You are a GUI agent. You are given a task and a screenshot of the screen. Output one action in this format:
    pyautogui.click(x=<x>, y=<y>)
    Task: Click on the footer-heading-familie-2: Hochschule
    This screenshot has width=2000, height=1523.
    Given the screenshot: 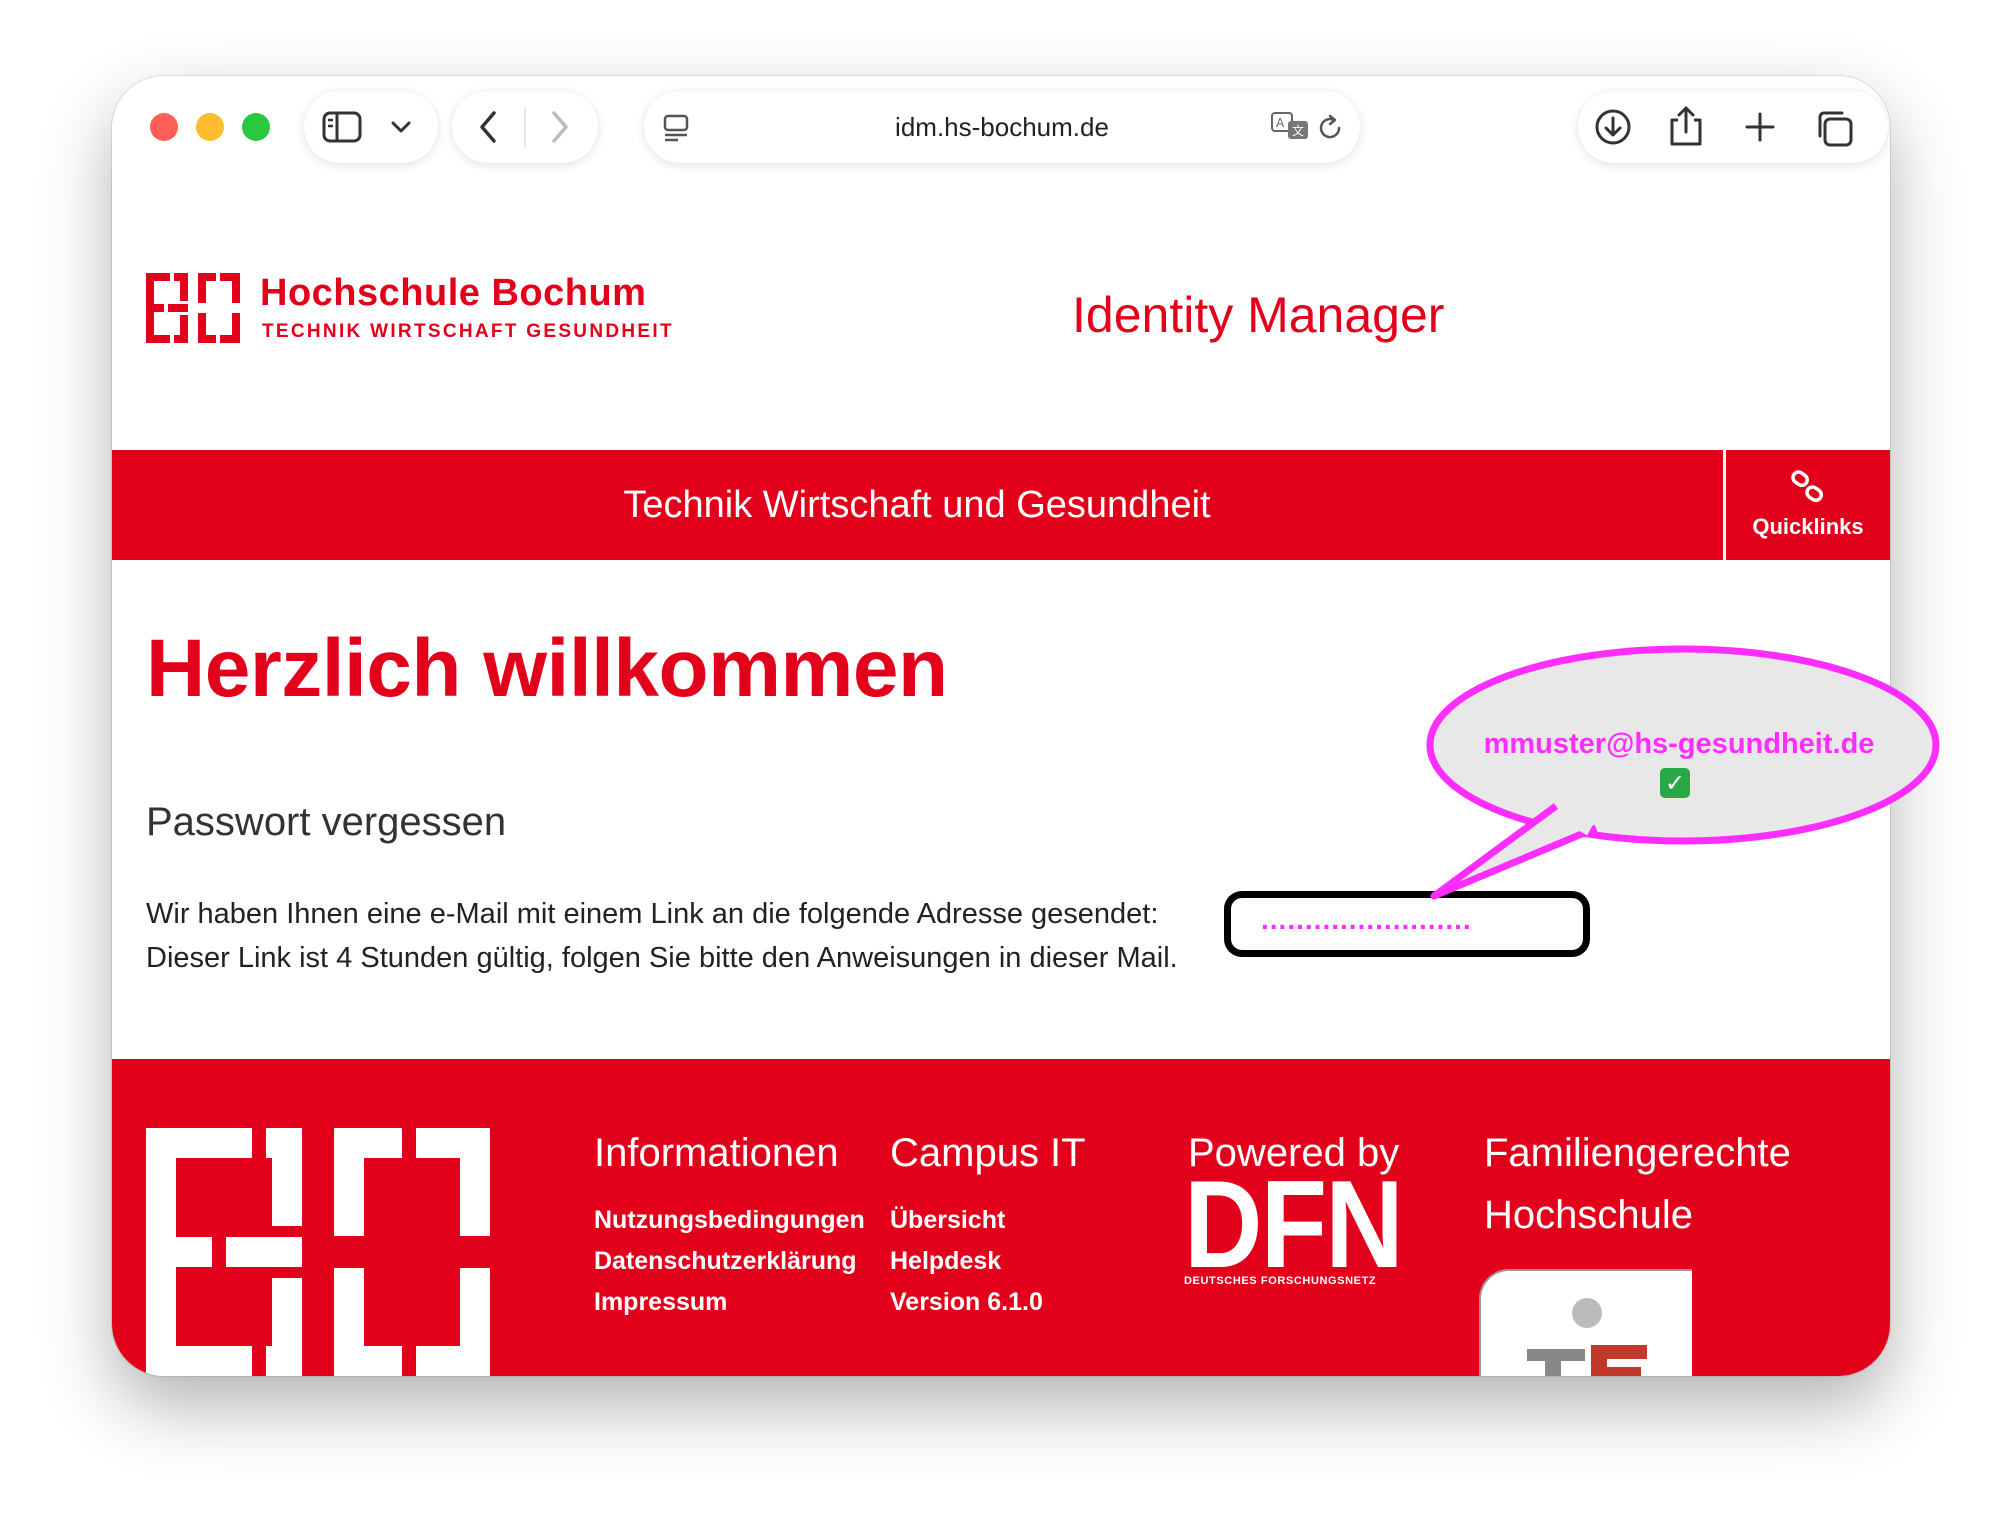 What is the action you would take?
    pyautogui.click(x=1589, y=1215)
    